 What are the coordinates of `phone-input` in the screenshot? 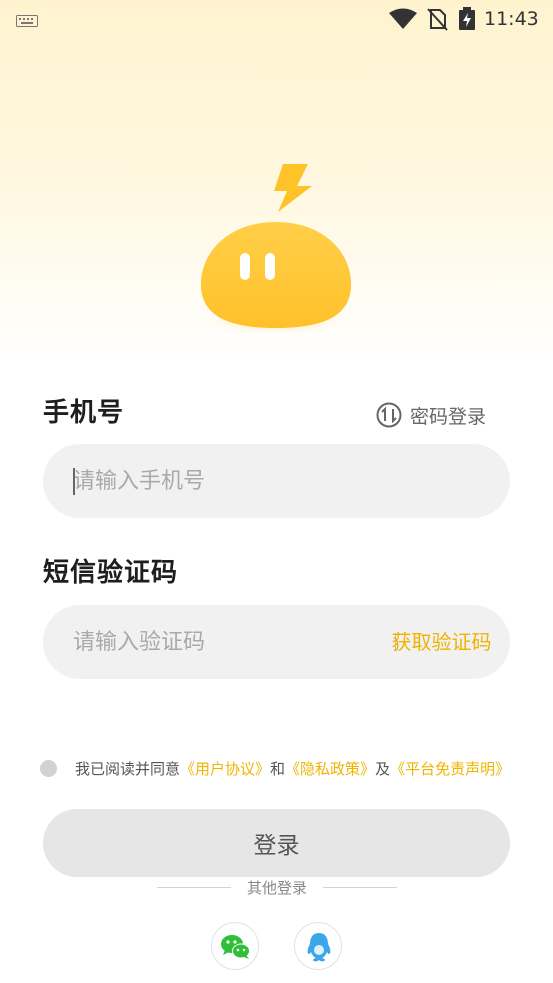 It's located at (203, 481).